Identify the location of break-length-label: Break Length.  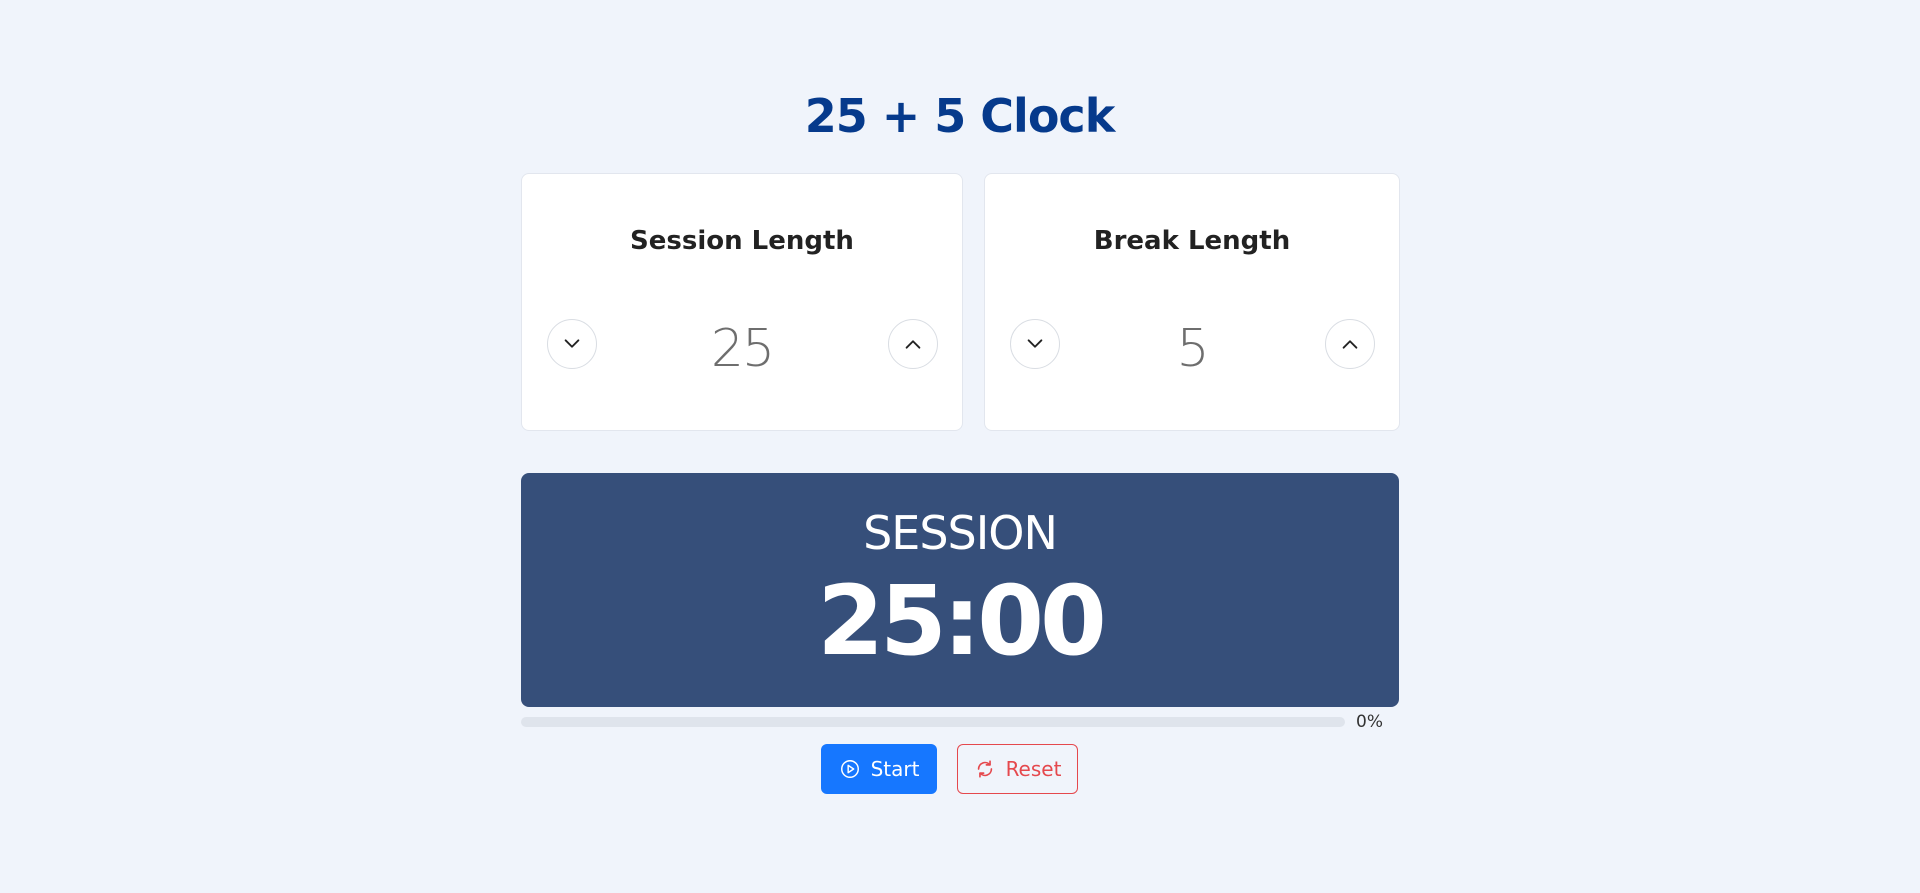
(1192, 241).